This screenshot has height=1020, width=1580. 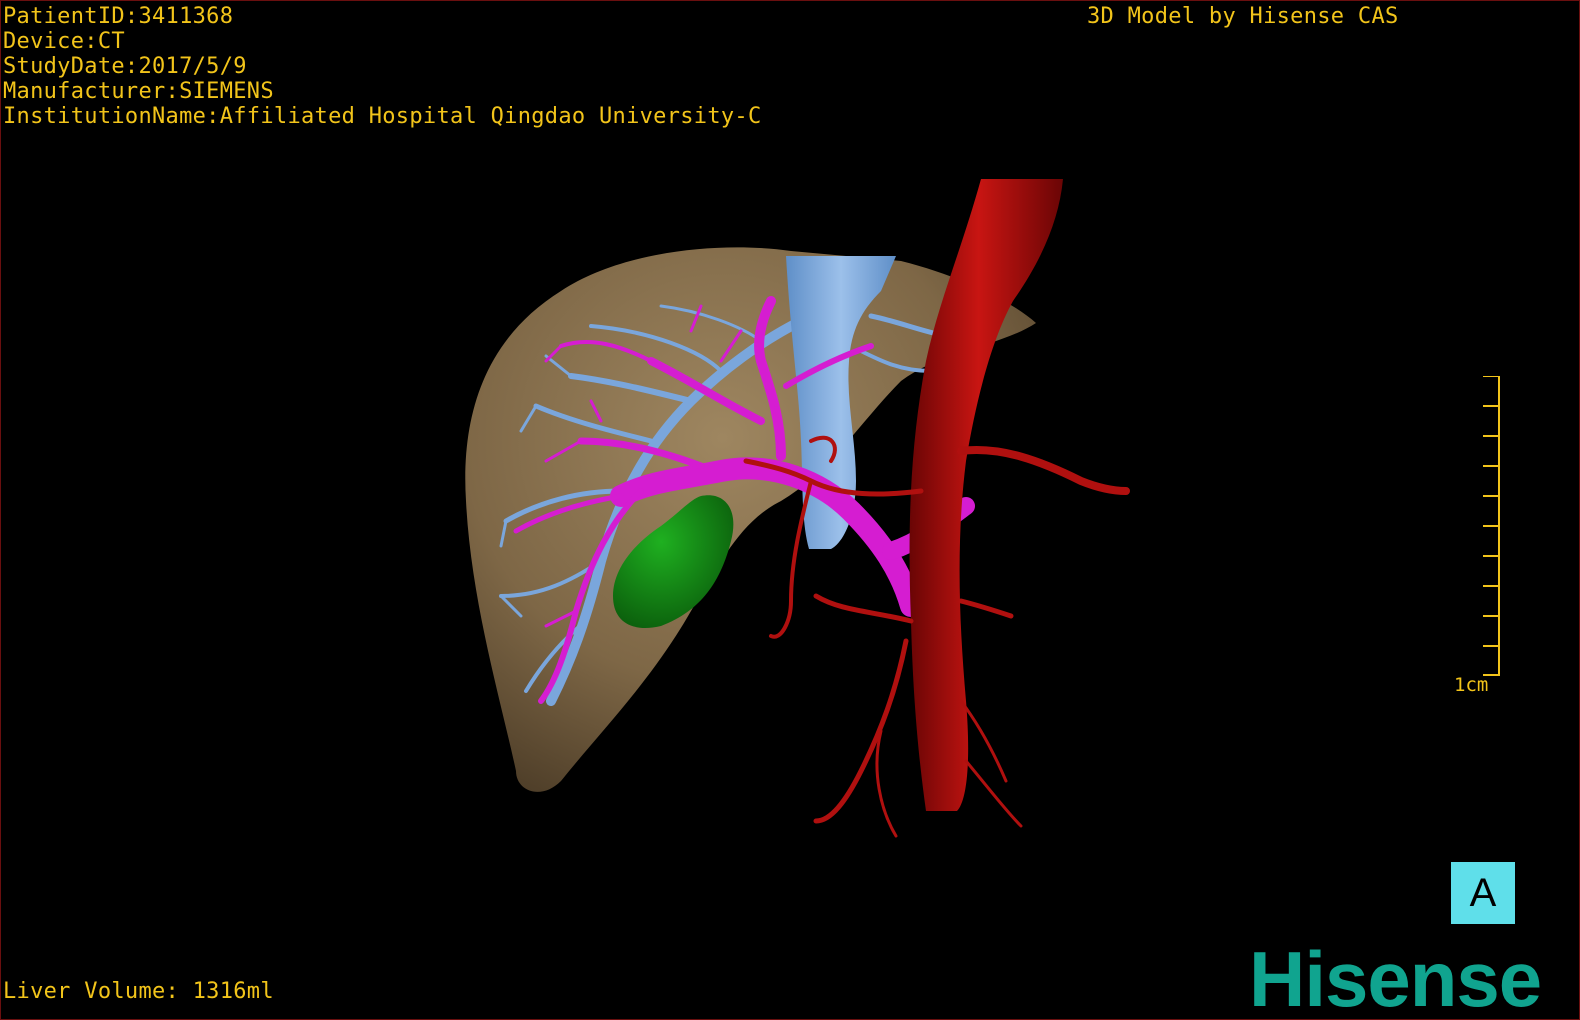 What do you see at coordinates (1395, 977) in the screenshot?
I see `hisense-logo: Hisense` at bounding box center [1395, 977].